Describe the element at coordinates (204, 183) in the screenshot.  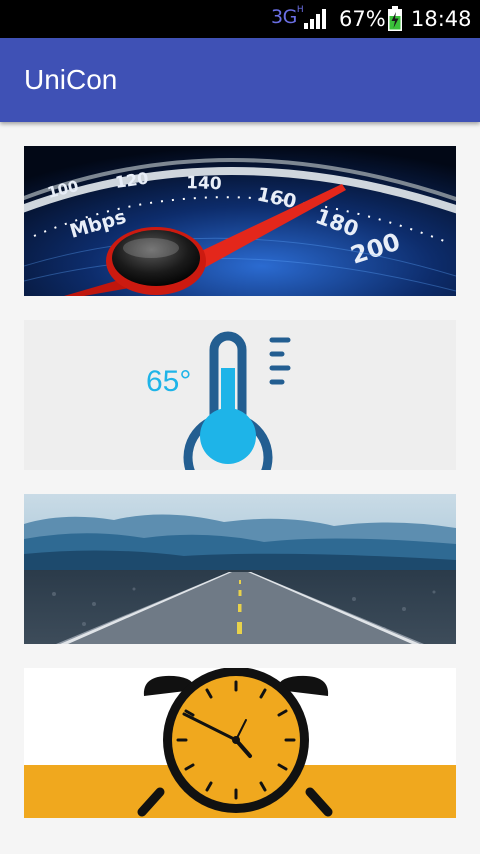
I see `dial-label-140: 140` at that location.